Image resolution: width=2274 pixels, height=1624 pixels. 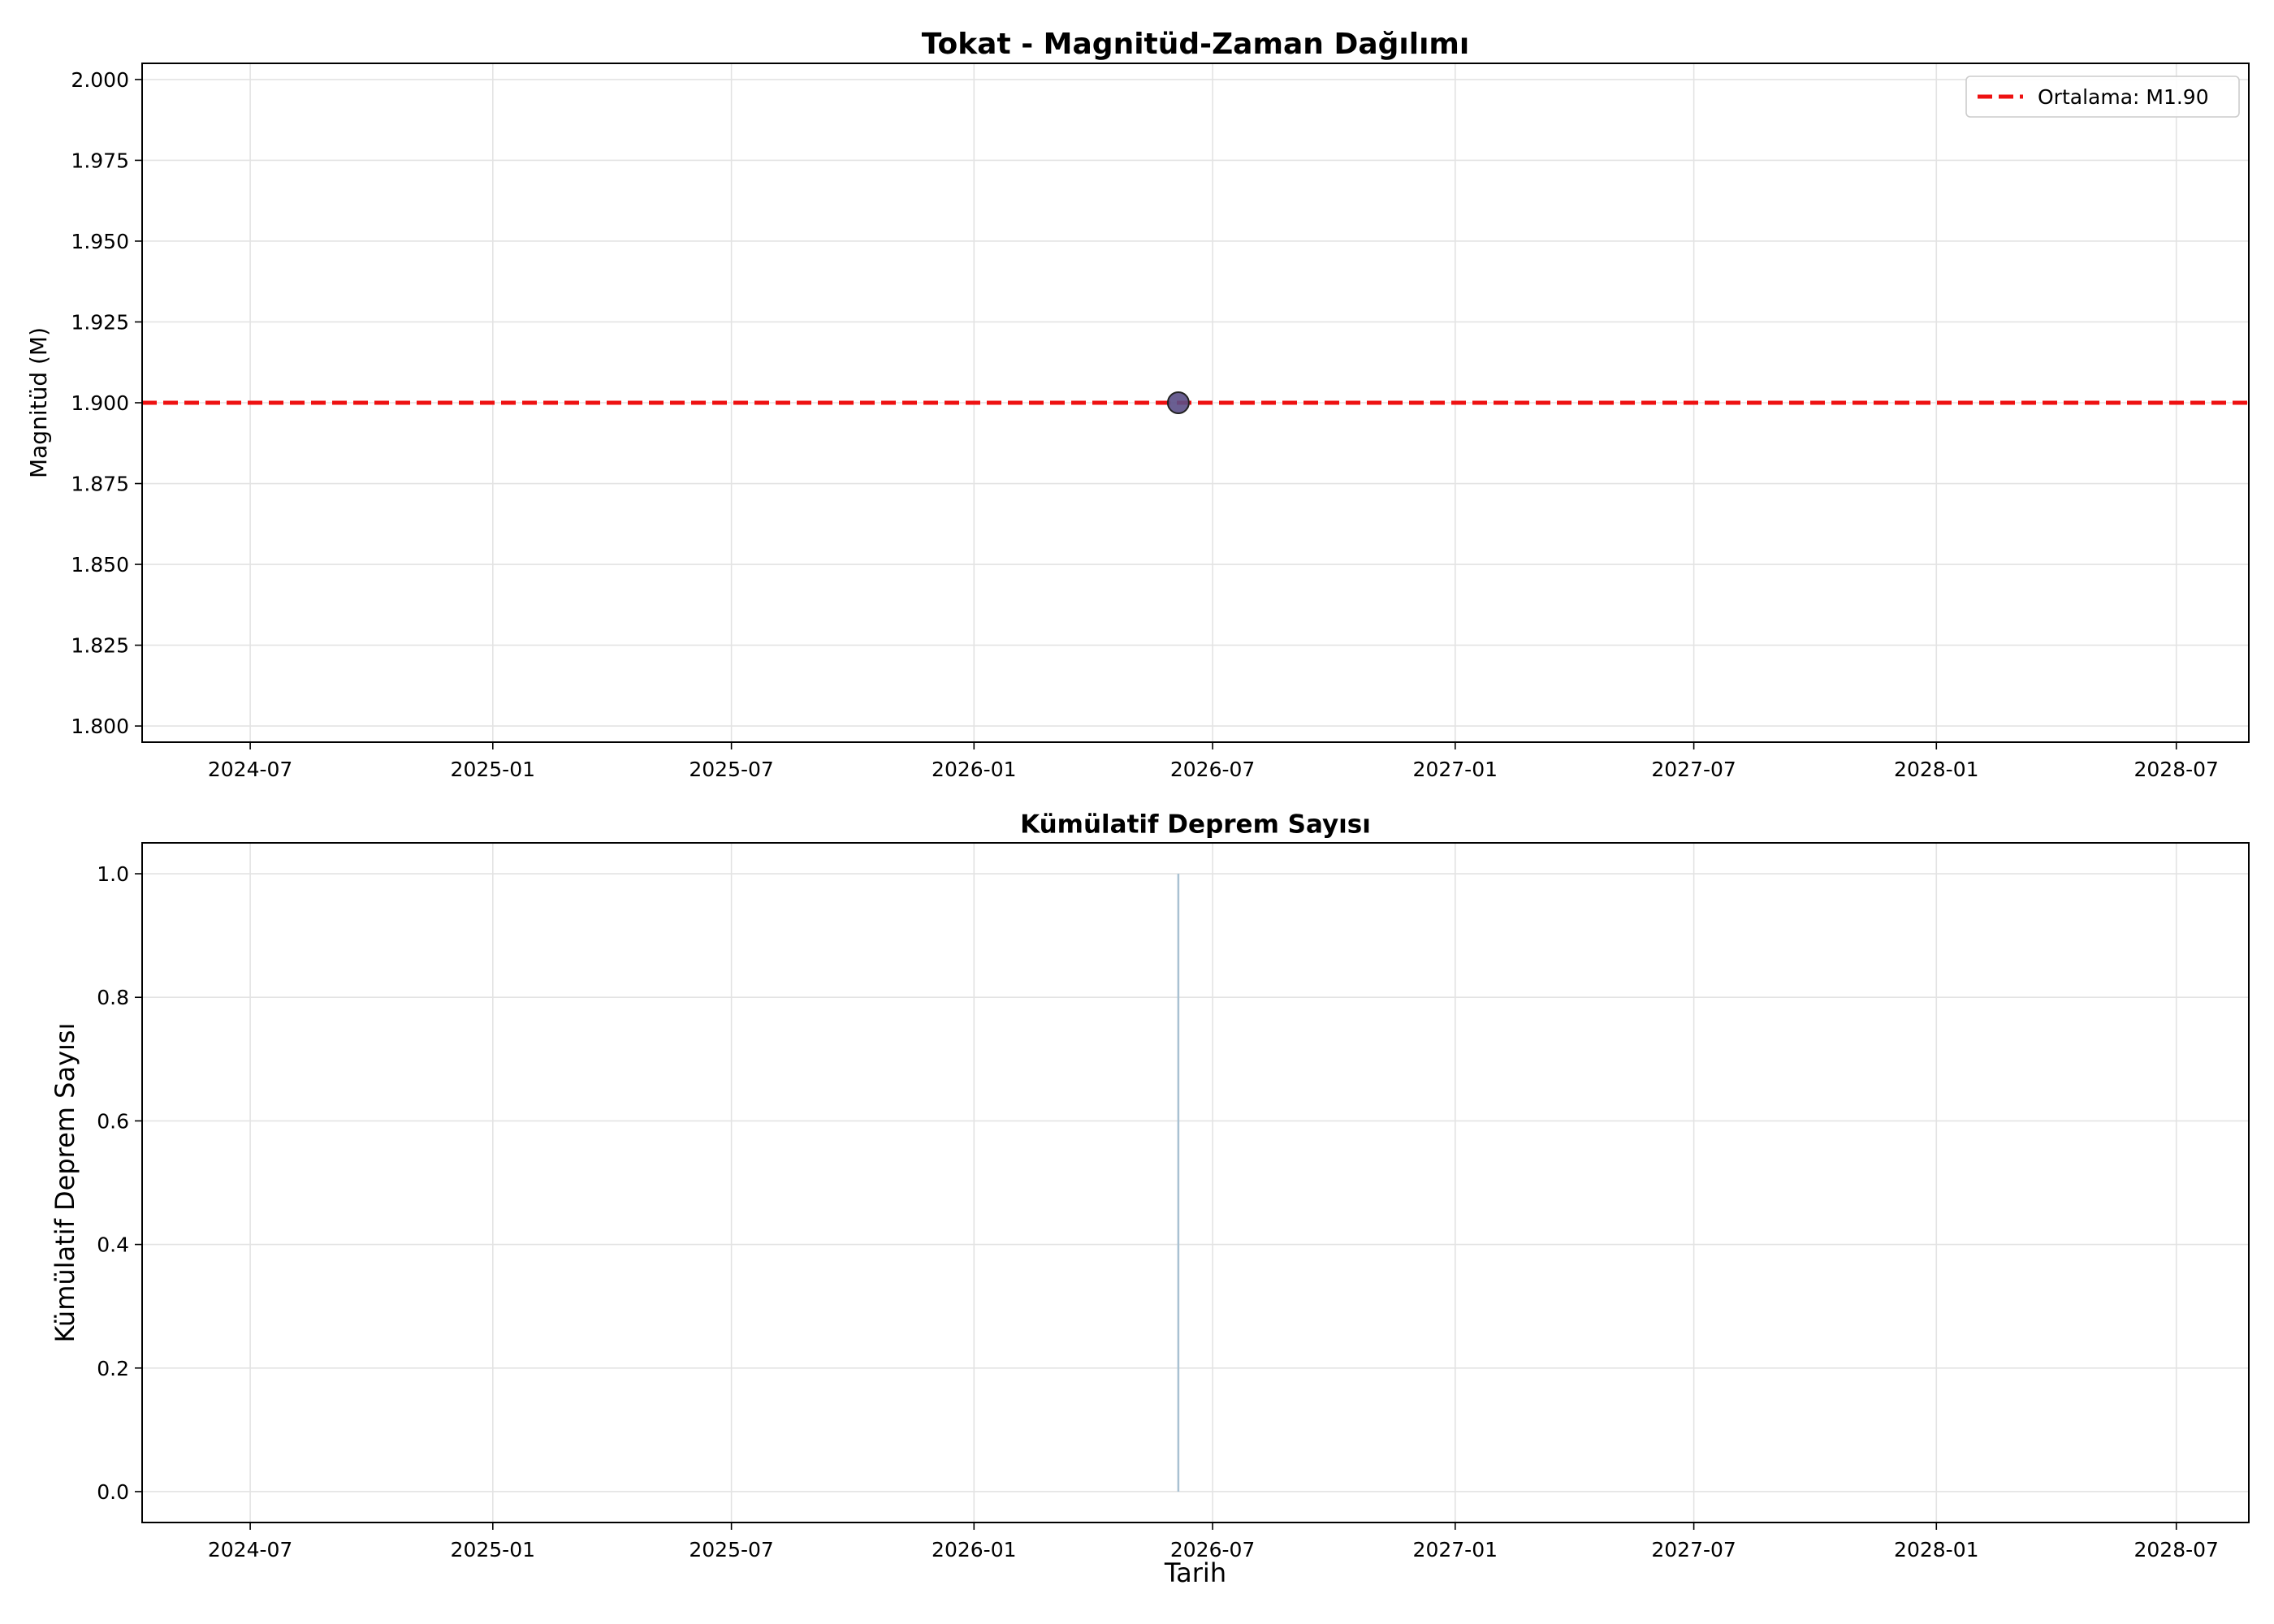 What do you see at coordinates (100, 485) in the screenshot?
I see `y-tick-label: 1.875` at bounding box center [100, 485].